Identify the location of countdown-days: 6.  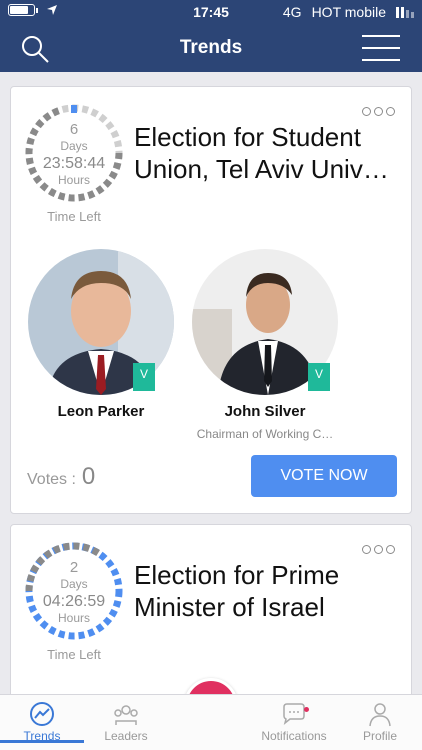
(74, 129).